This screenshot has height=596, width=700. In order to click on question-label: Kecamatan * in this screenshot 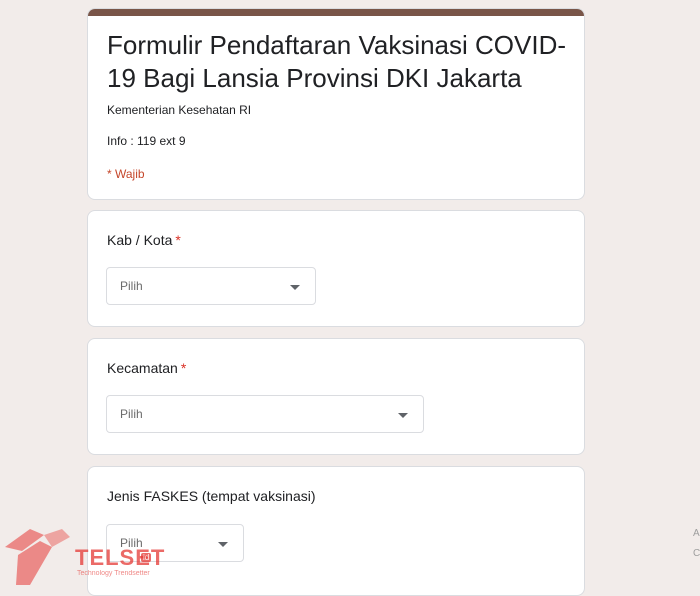, I will do `click(146, 368)`.